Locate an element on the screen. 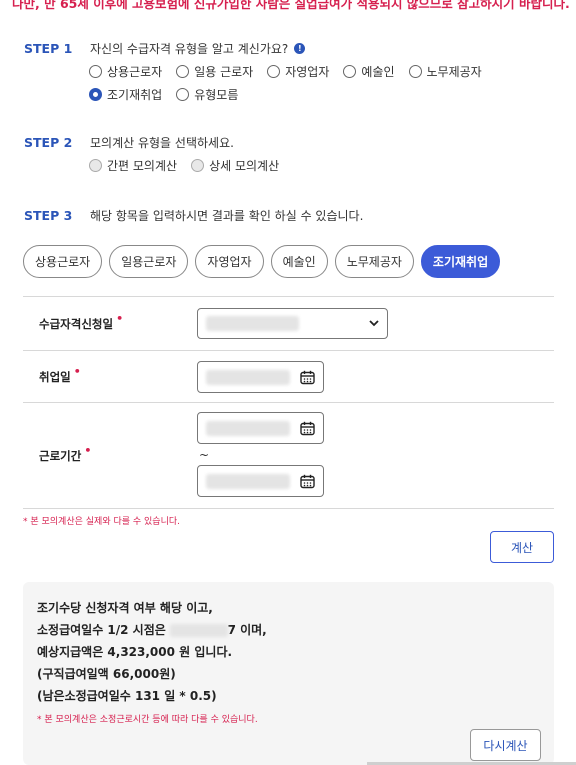 This screenshot has height=765, width=576. result-expected-amount: 예상지급액은 4,323,000 원 입니다. is located at coordinates (135, 652).